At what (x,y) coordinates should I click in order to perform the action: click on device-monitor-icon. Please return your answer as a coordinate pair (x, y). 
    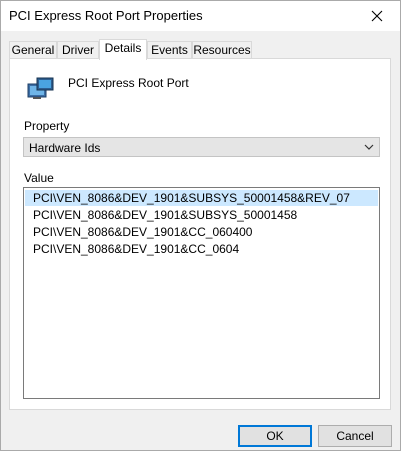
    Looking at the image, I should click on (40, 88).